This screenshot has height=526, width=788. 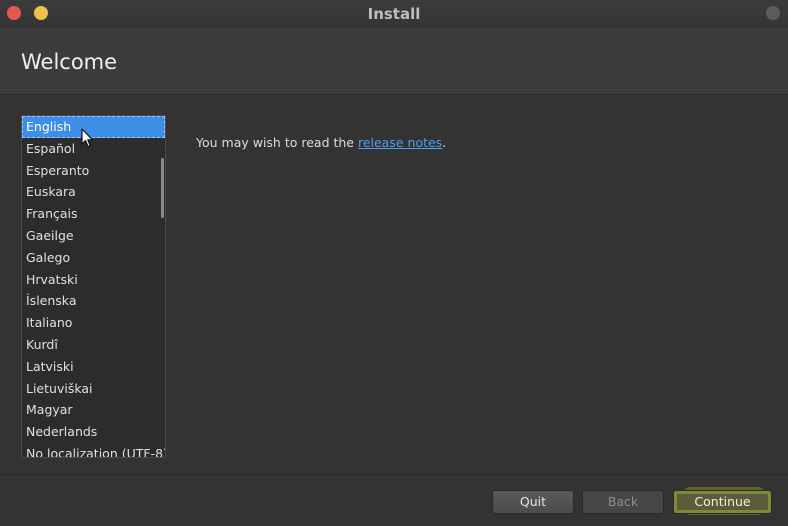 What do you see at coordinates (93, 432) in the screenshot?
I see `language-item: Nederlands` at bounding box center [93, 432].